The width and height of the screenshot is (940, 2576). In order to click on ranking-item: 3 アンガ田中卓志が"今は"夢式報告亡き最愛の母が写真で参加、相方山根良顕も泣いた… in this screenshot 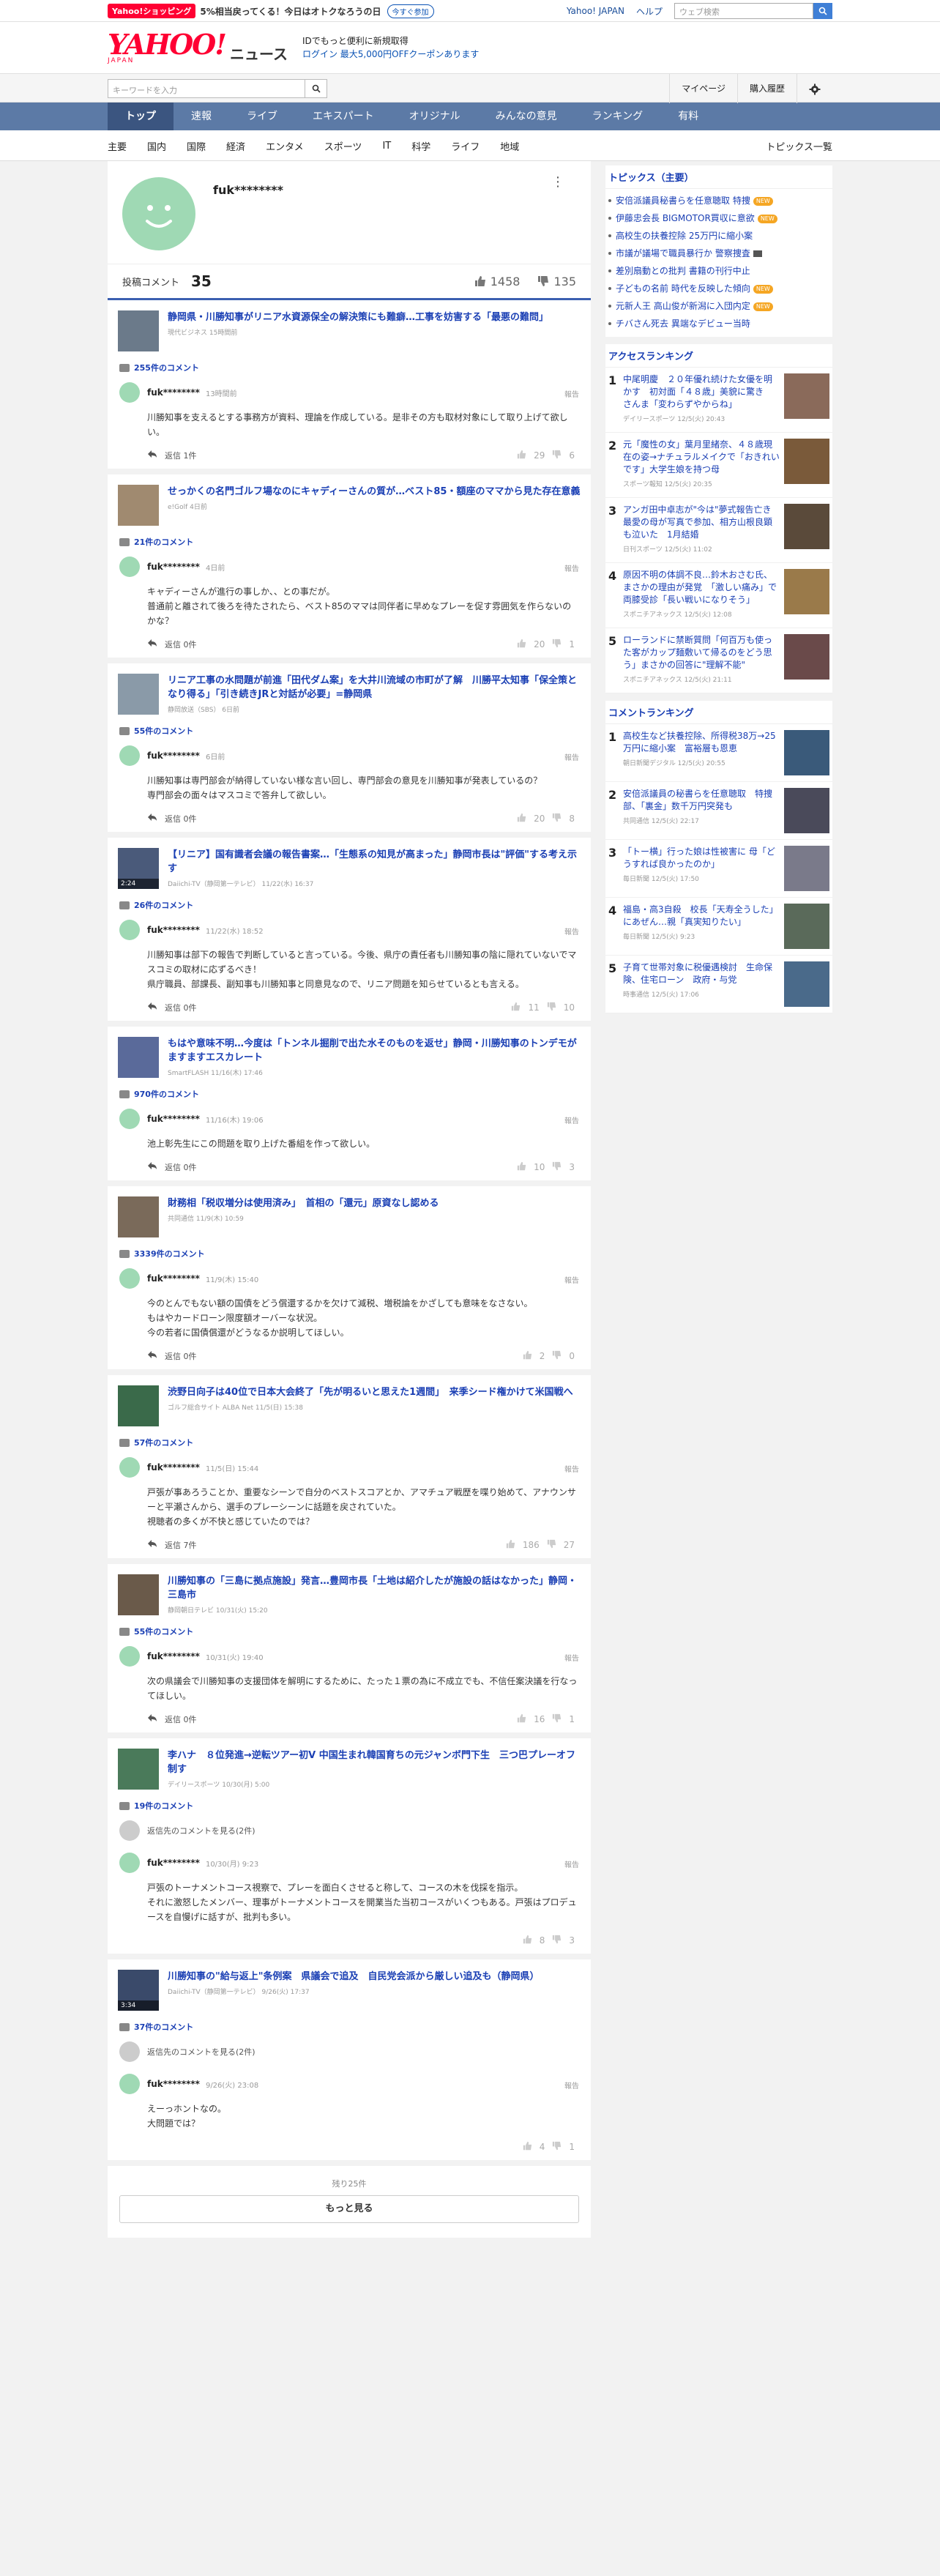, I will do `click(718, 530)`.